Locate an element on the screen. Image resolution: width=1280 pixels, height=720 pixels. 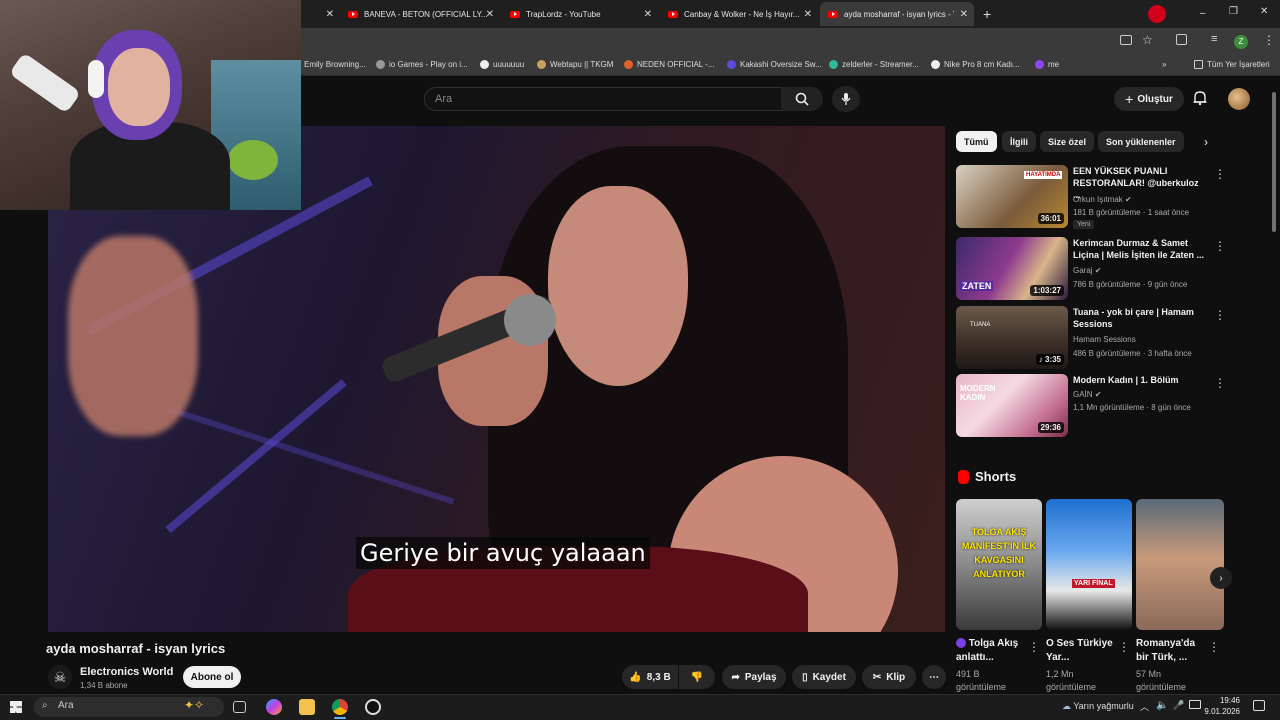
copilot-icon is located at coordinates (274, 707).